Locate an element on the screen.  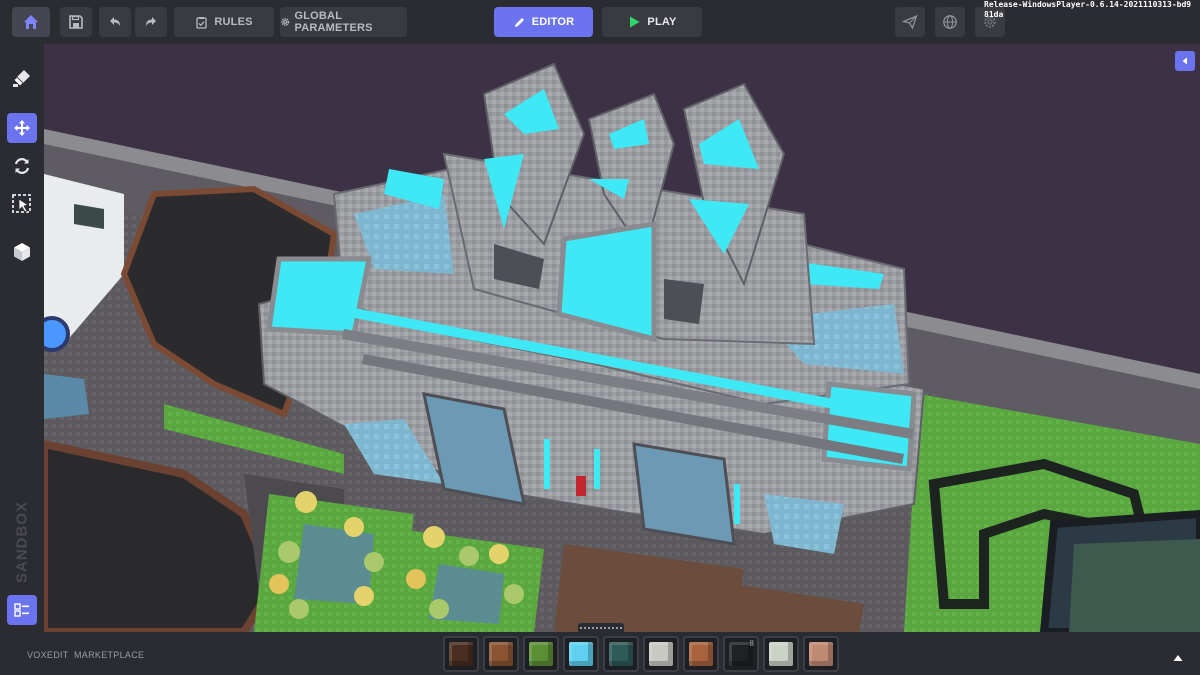
move-arrows-icon is located at coordinates (22, 128).